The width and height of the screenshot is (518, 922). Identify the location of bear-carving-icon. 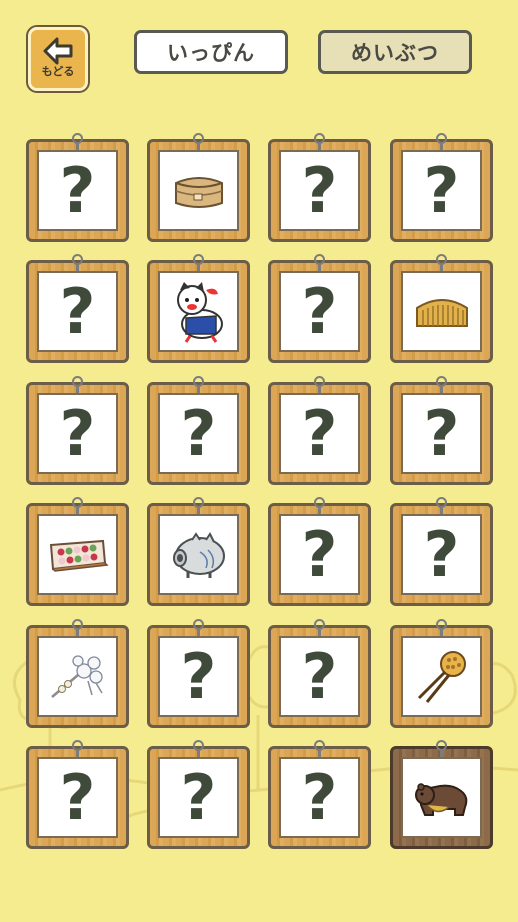
(442, 798).